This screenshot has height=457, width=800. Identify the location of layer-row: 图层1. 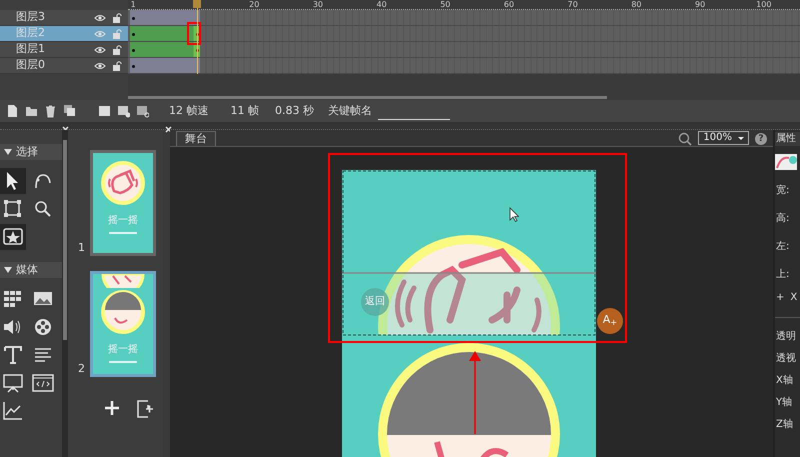
(64, 50).